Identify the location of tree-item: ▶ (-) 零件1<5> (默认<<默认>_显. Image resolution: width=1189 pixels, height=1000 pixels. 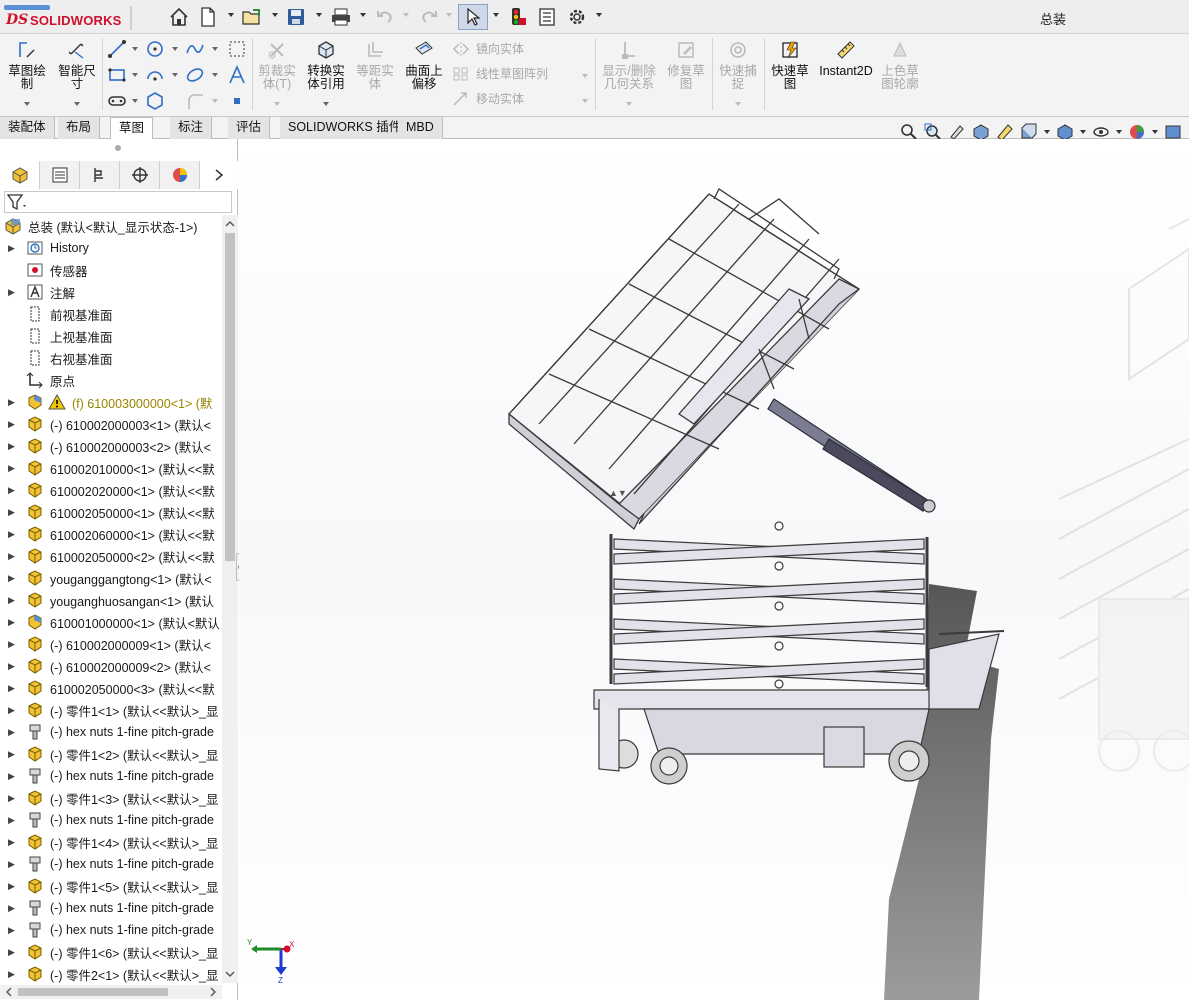
(111, 886).